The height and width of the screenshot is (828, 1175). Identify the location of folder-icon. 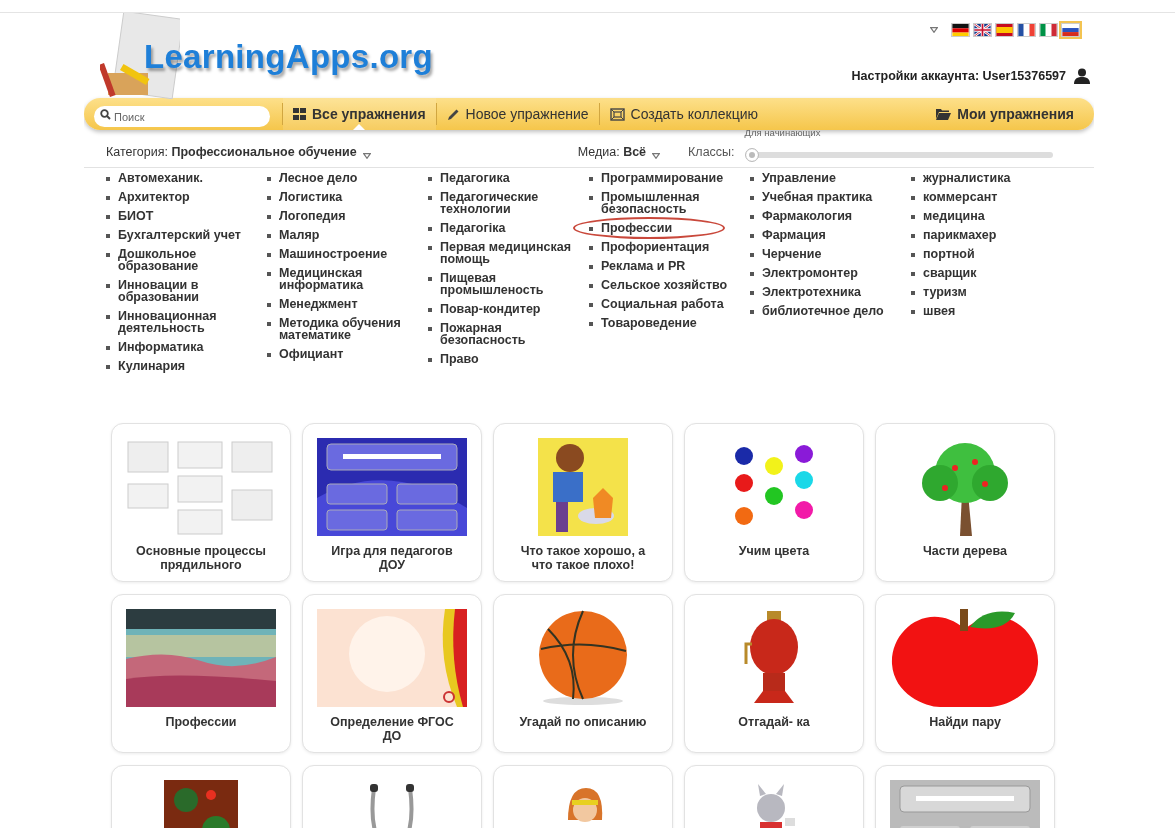
(944, 114).